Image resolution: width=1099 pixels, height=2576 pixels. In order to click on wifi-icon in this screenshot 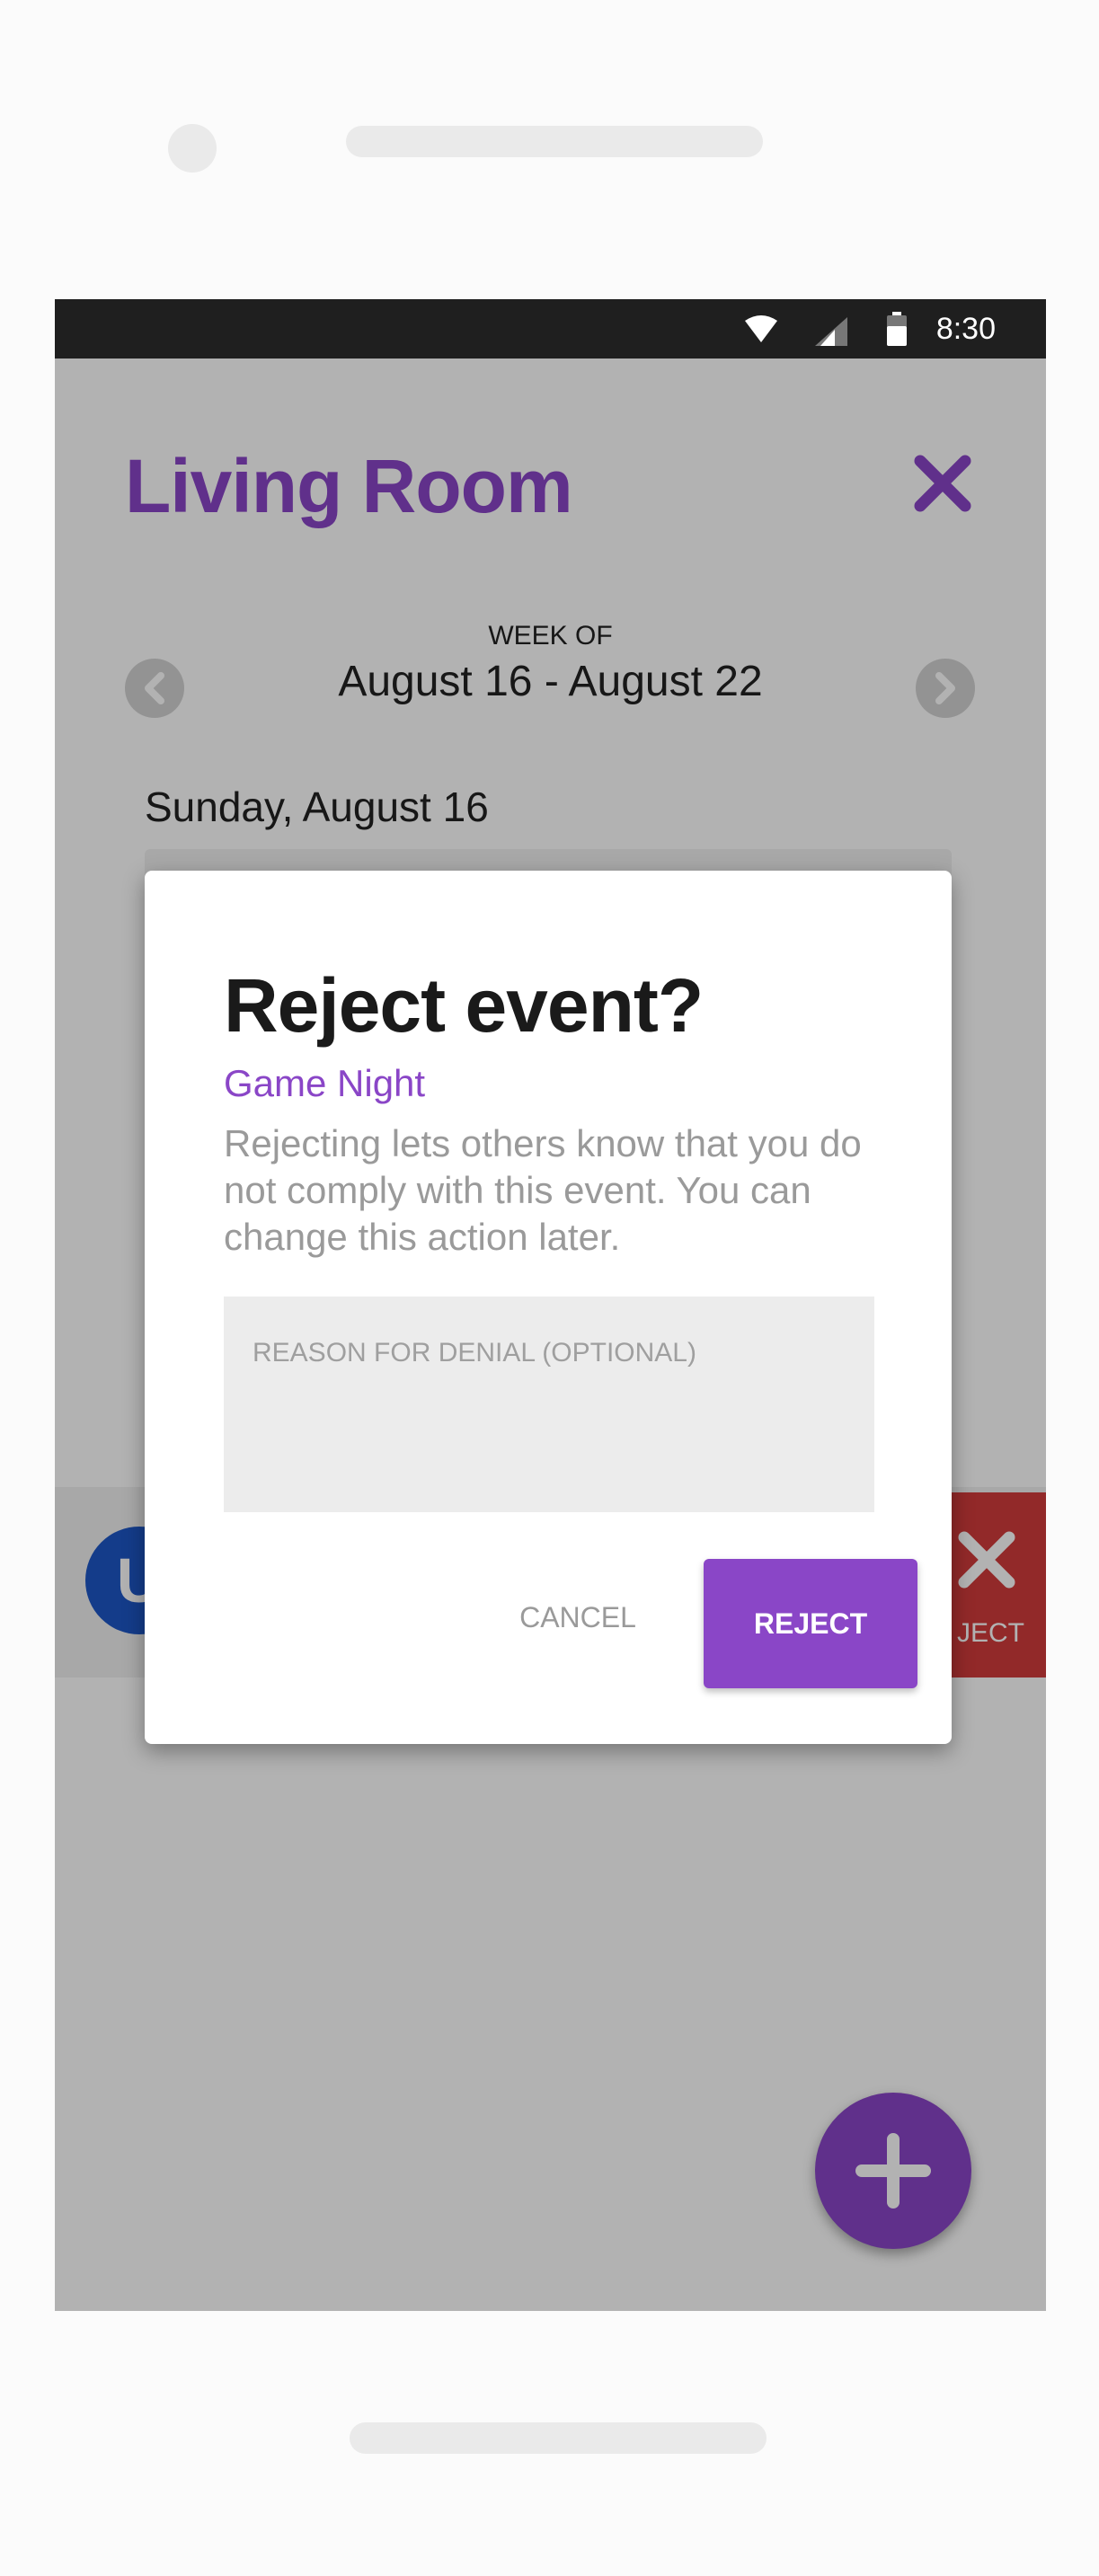, I will do `click(761, 328)`.